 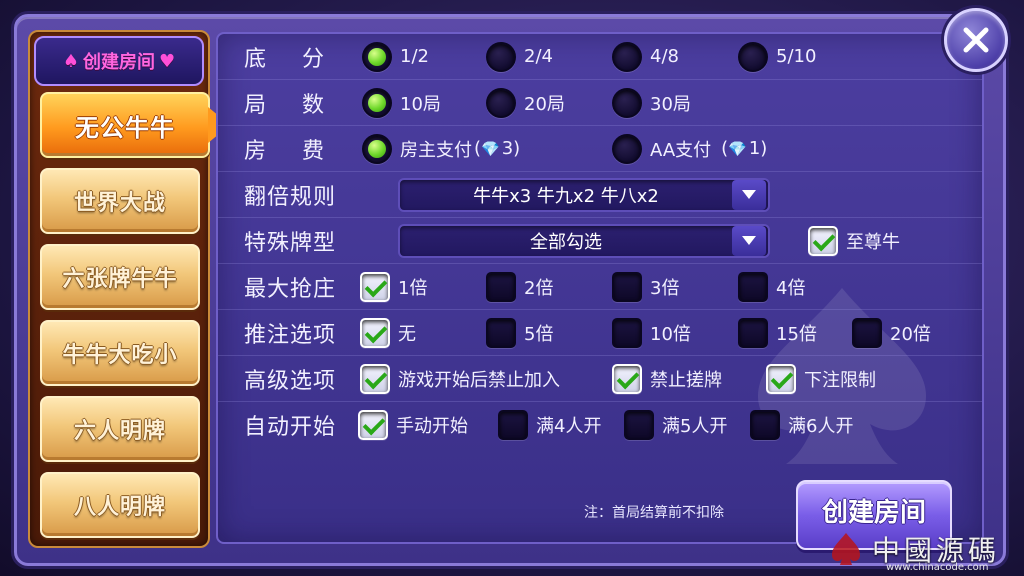 I want to click on max-bid-option-4: 4倍, so click(x=771, y=286).